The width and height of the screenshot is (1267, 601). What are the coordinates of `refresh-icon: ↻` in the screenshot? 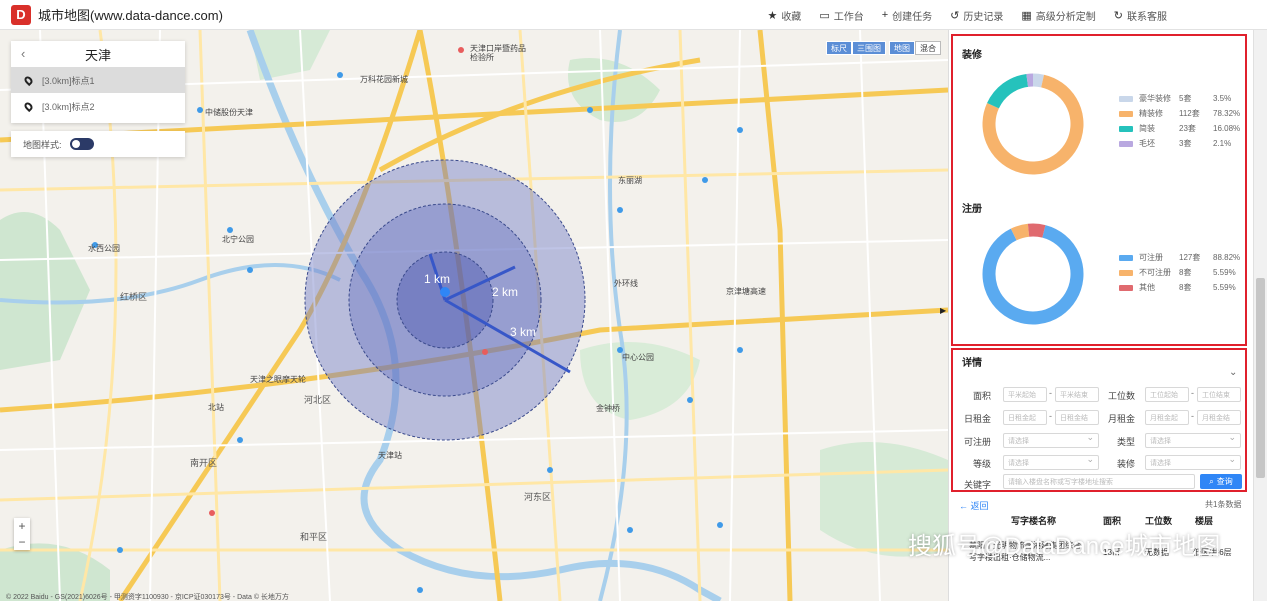 It's located at (1118, 15).